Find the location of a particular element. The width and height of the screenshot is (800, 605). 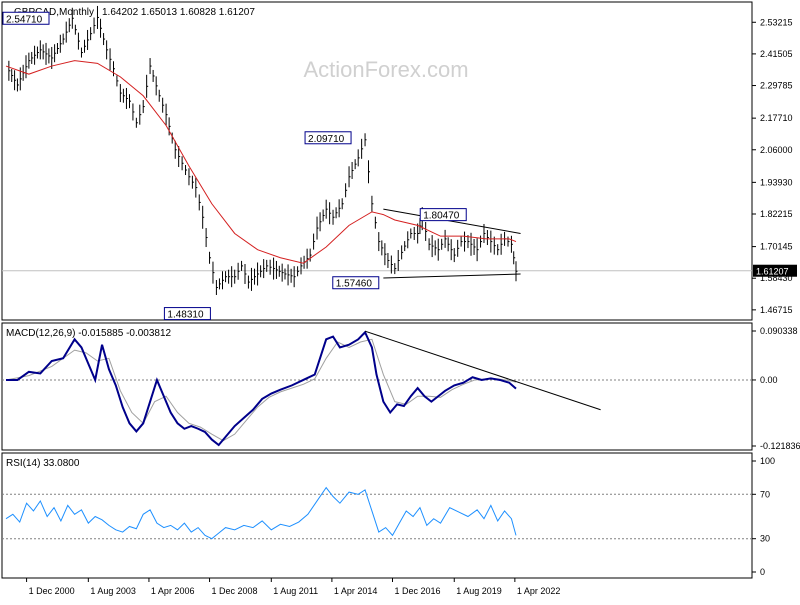

x-tick-label: 1 Apr 2014 is located at coordinates (356, 591).